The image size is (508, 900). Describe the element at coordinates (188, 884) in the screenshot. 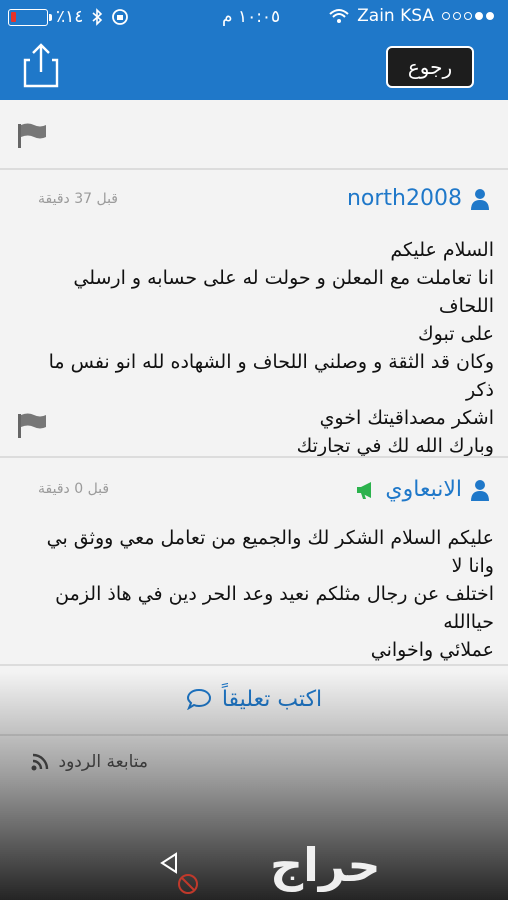

I see `no-entry-icon` at that location.